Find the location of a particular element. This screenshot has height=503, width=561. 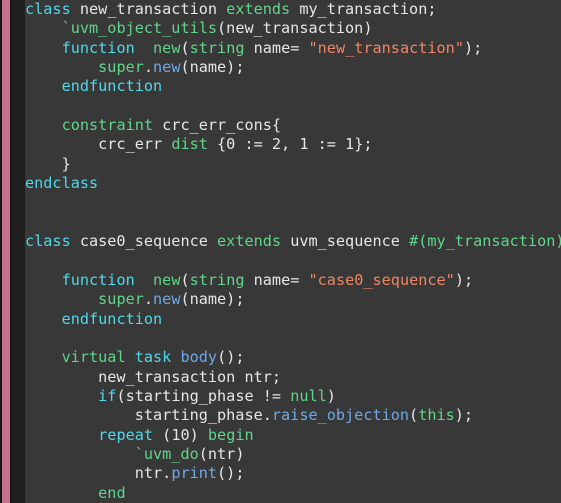

code-token-type: null is located at coordinates (308, 395).